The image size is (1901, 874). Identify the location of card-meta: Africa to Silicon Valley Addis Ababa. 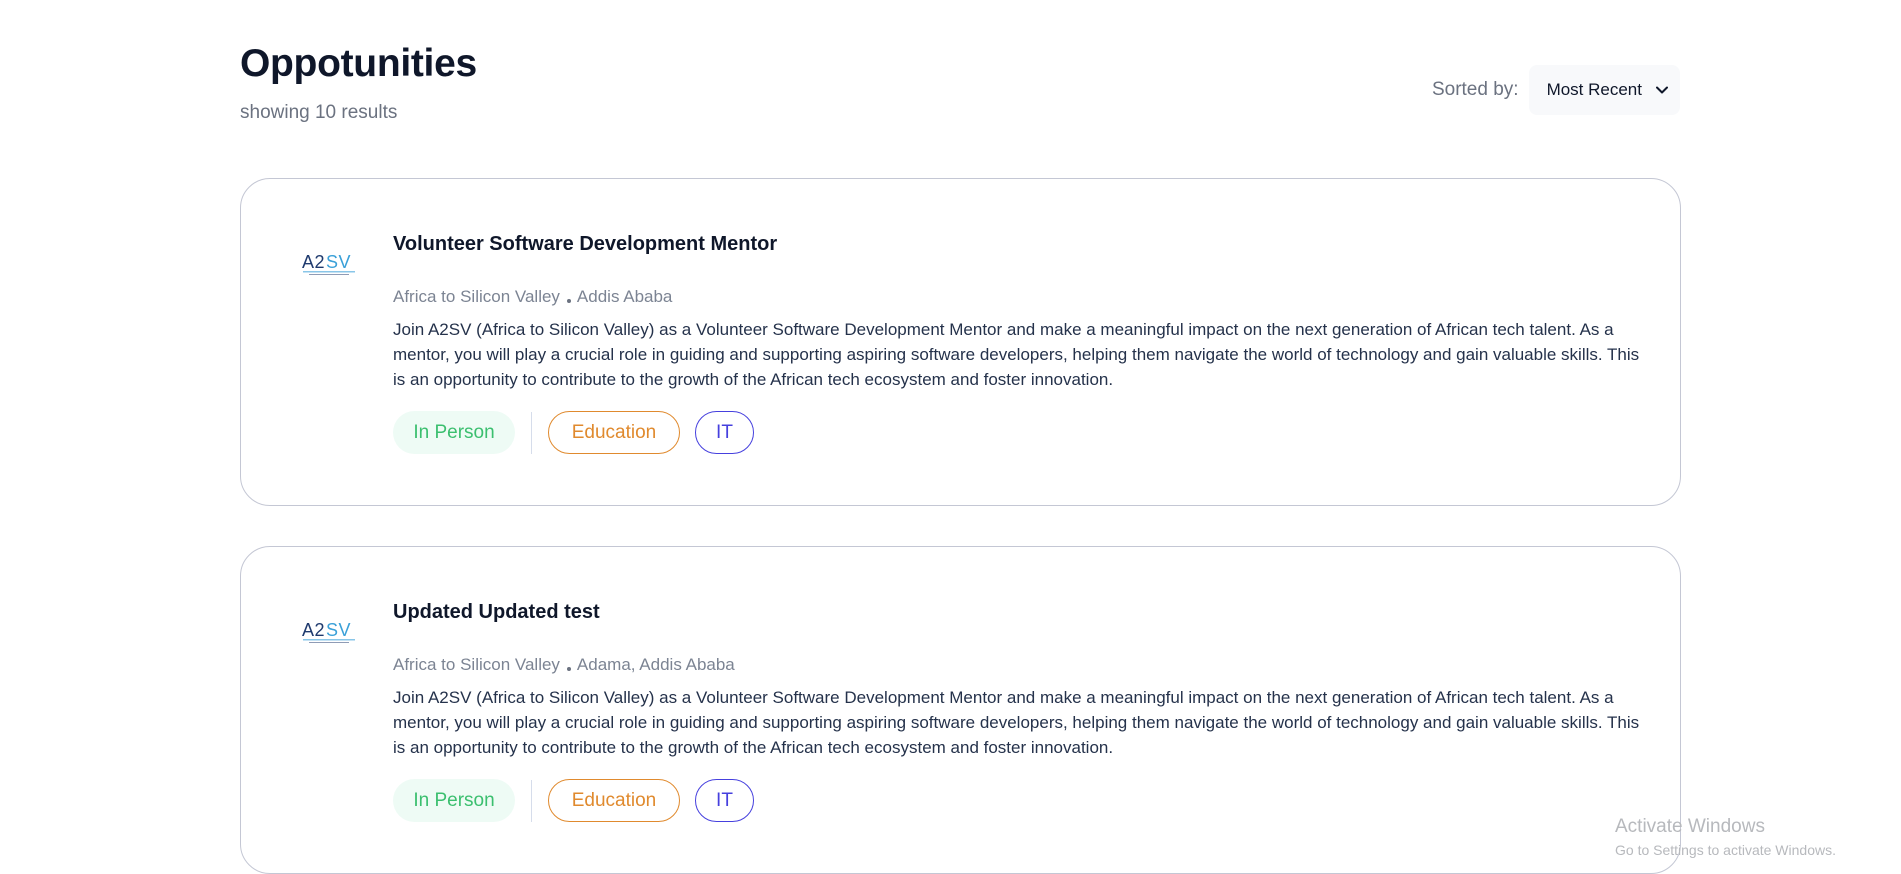
(532, 297).